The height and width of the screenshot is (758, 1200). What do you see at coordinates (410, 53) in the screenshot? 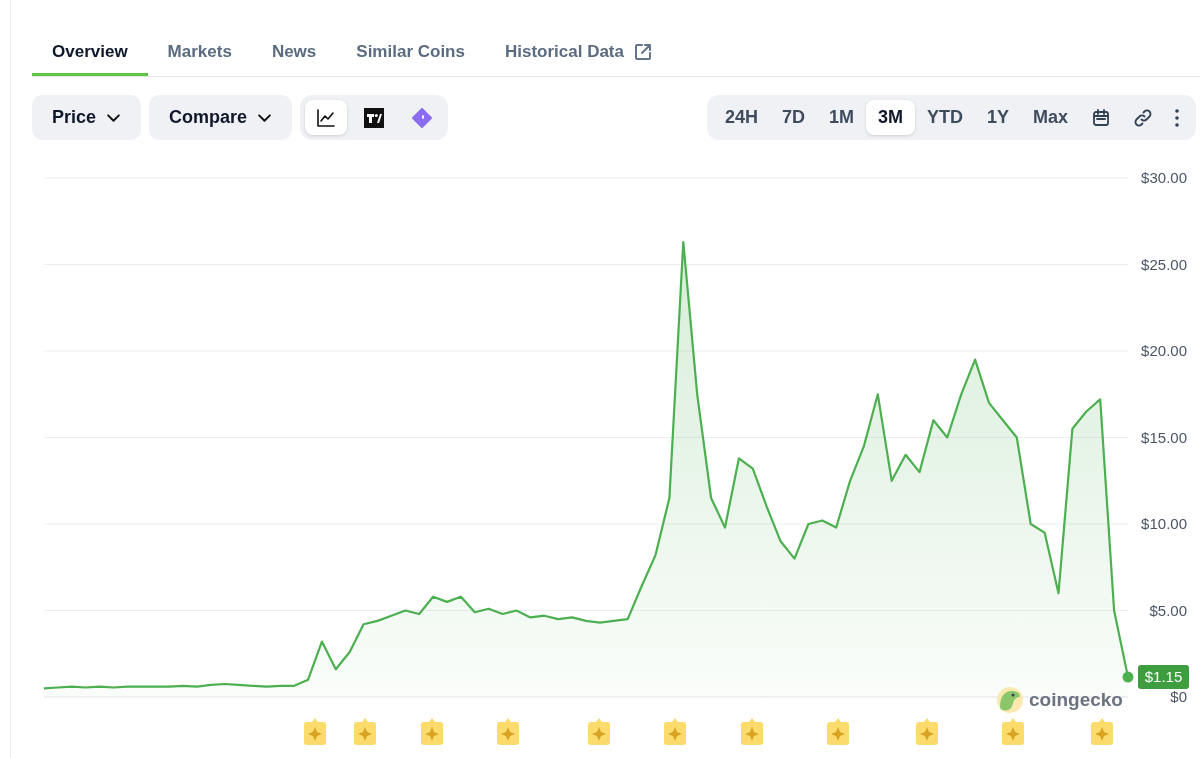
I see `tab: Similar Coins` at bounding box center [410, 53].